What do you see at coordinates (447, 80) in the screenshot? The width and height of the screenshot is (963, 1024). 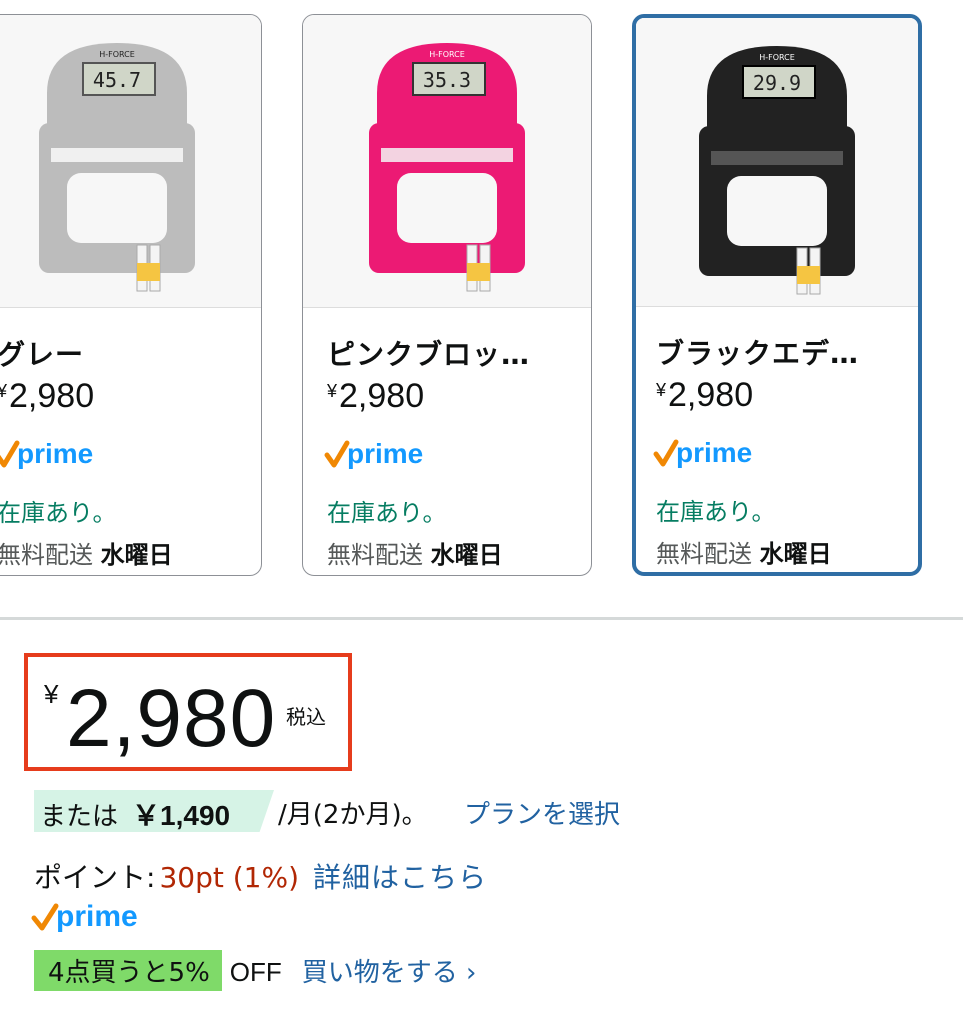 I see `display-text-pink: 35.3` at bounding box center [447, 80].